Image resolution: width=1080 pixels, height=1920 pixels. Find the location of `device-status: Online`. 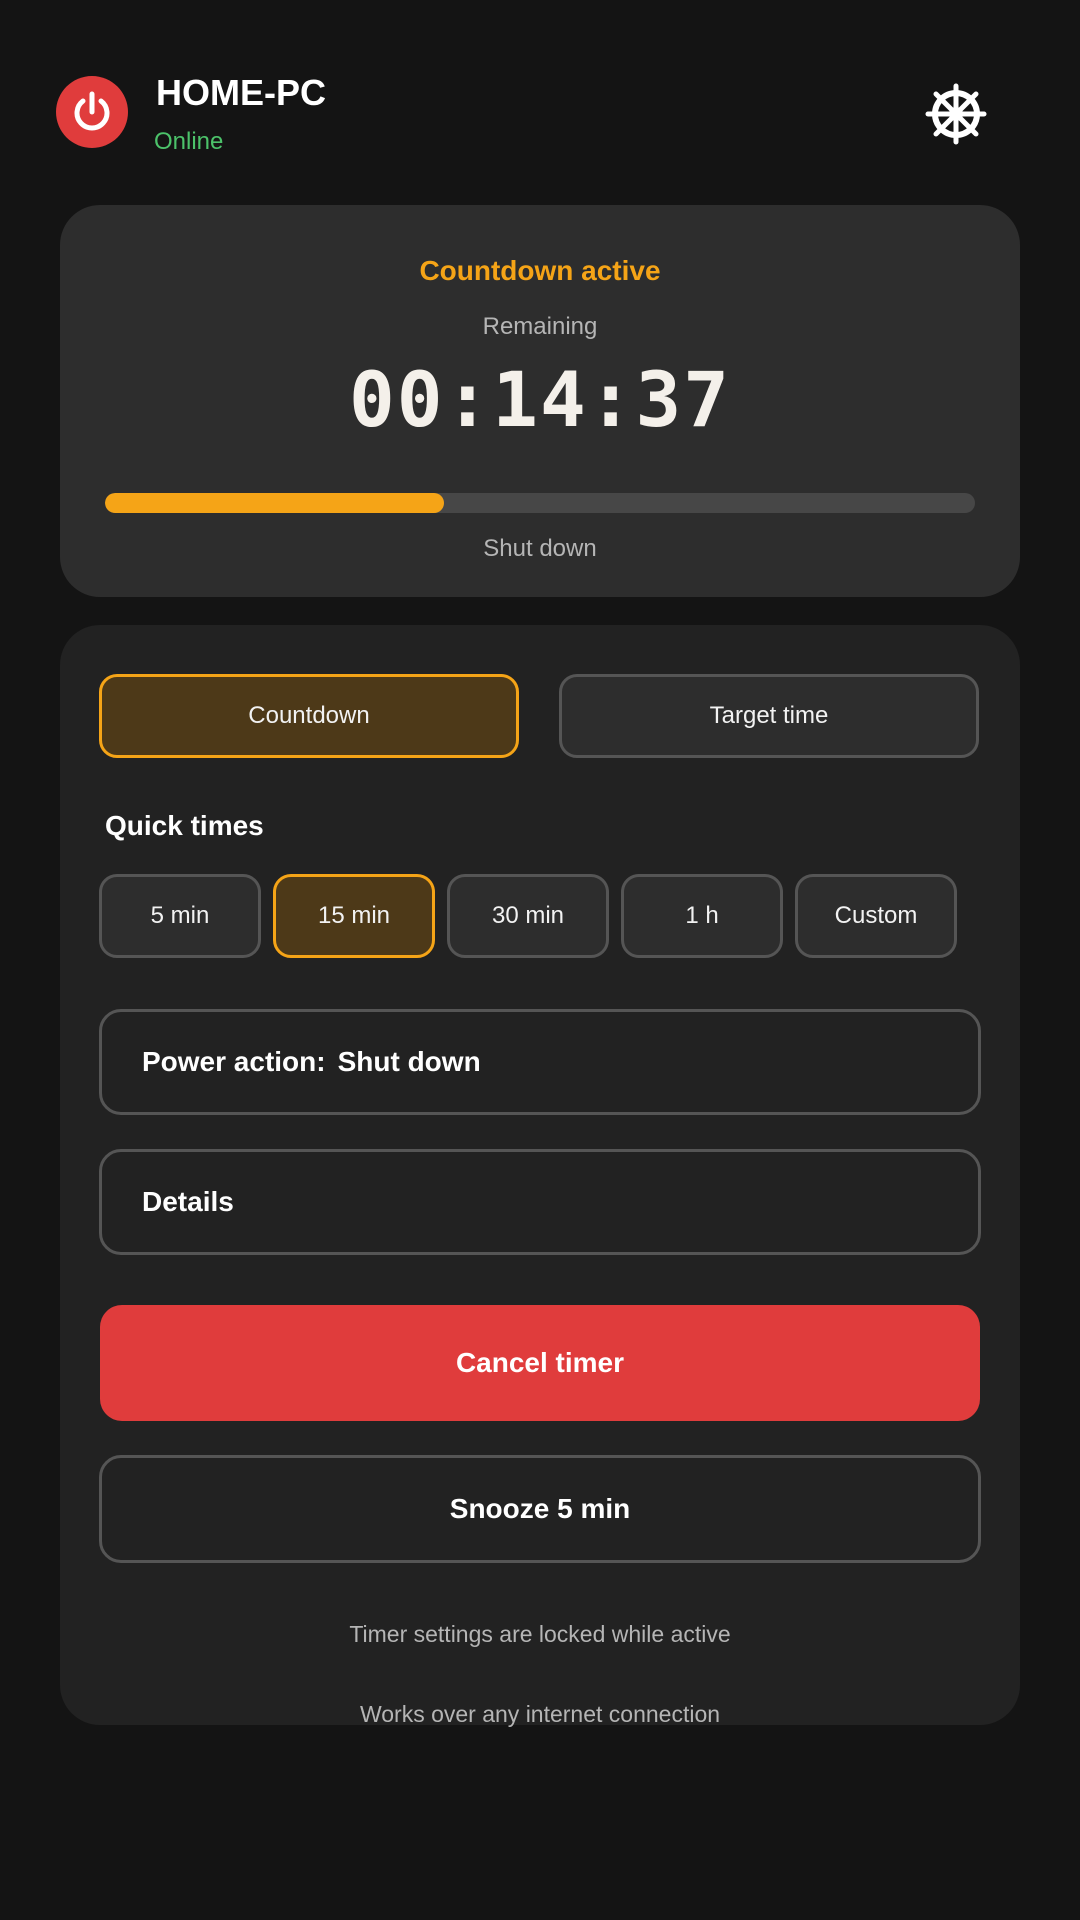

device-status: Online is located at coordinates (189, 141).